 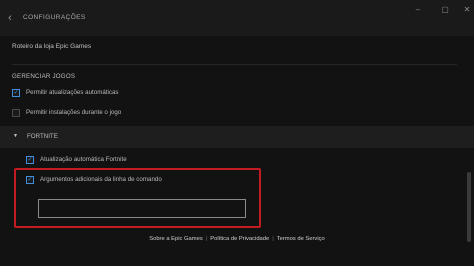 What do you see at coordinates (142, 208) in the screenshot?
I see `command-args-input` at bounding box center [142, 208].